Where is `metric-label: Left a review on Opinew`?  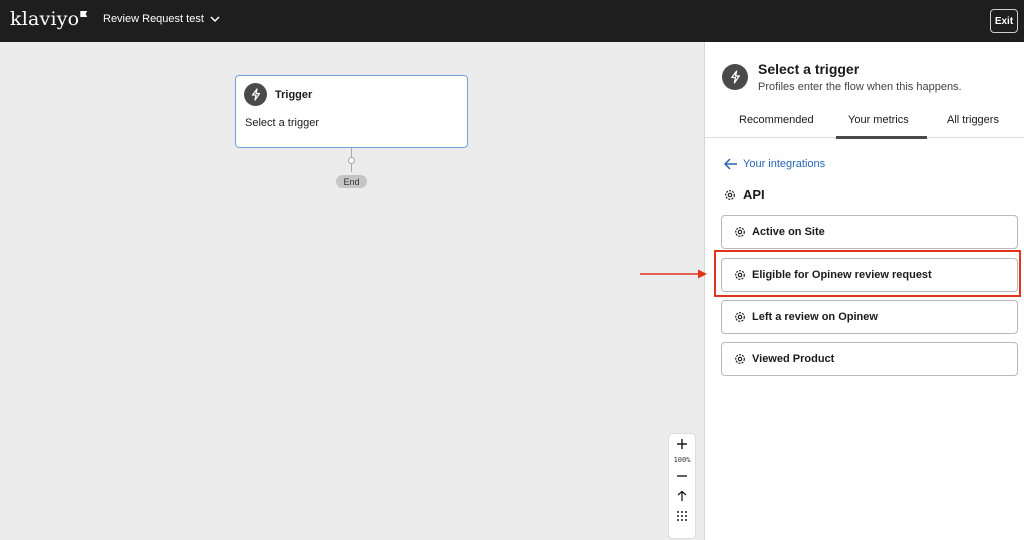
metric-label: Left a review on Opinew is located at coordinates (815, 317).